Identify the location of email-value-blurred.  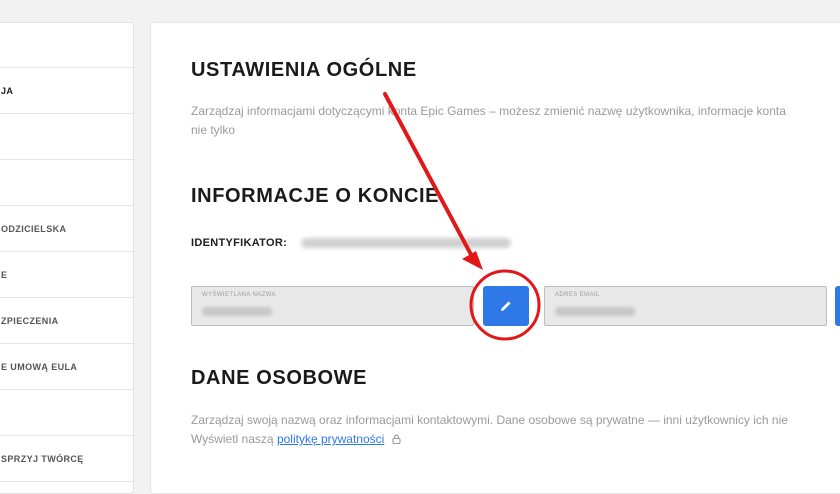
(595, 311).